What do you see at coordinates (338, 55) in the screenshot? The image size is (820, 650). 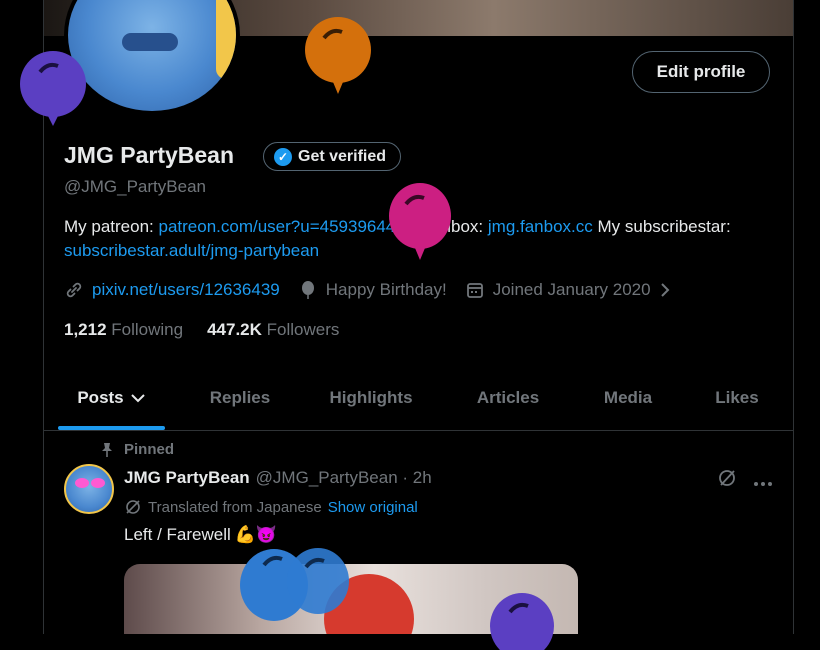 I see `balloon-orange-icon` at bounding box center [338, 55].